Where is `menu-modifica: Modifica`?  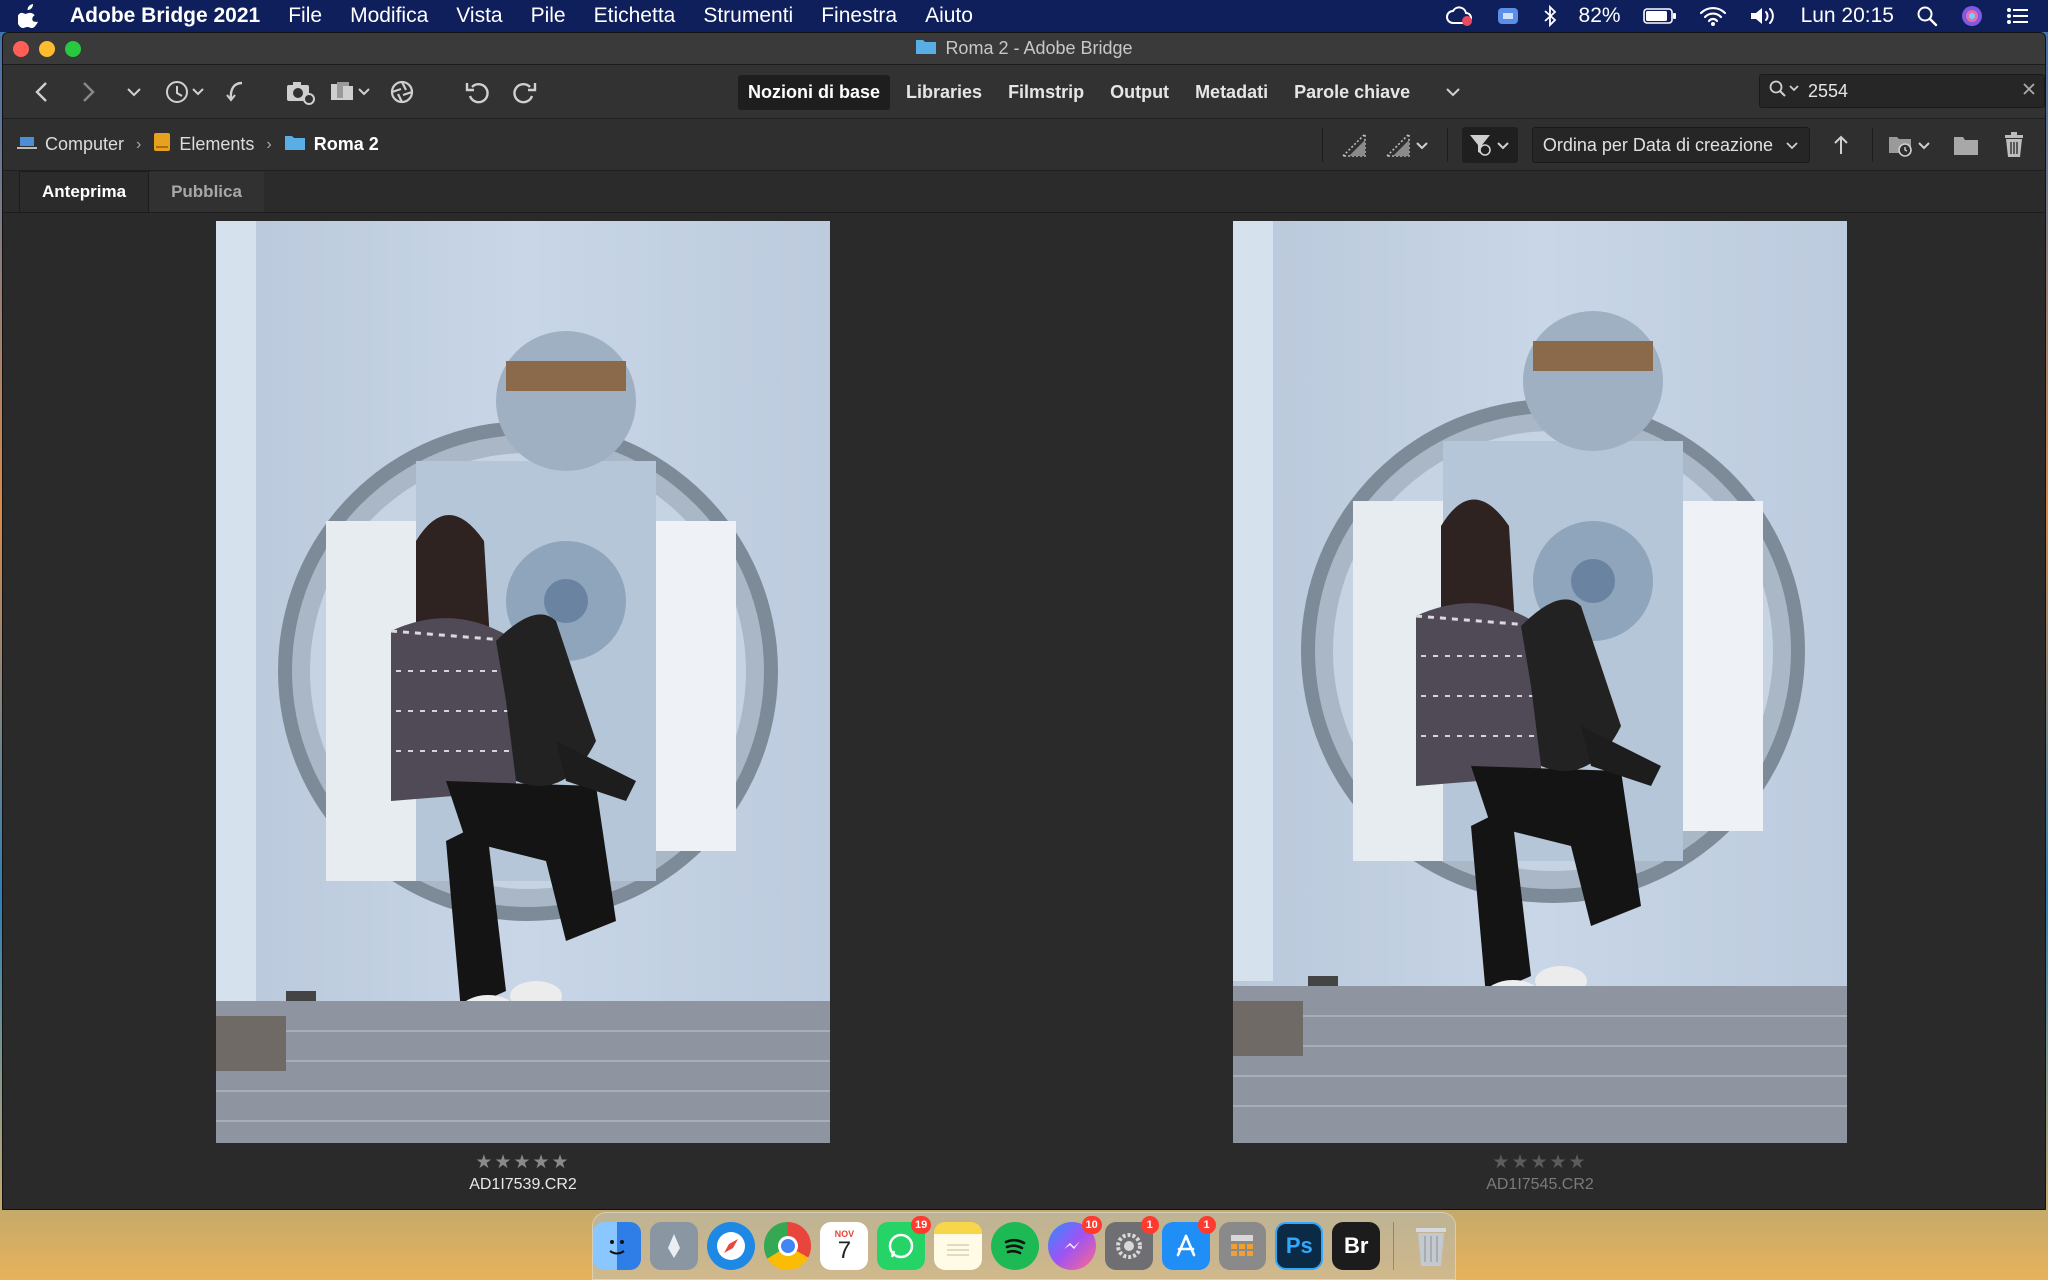 menu-modifica: Modifica is located at coordinates (389, 16).